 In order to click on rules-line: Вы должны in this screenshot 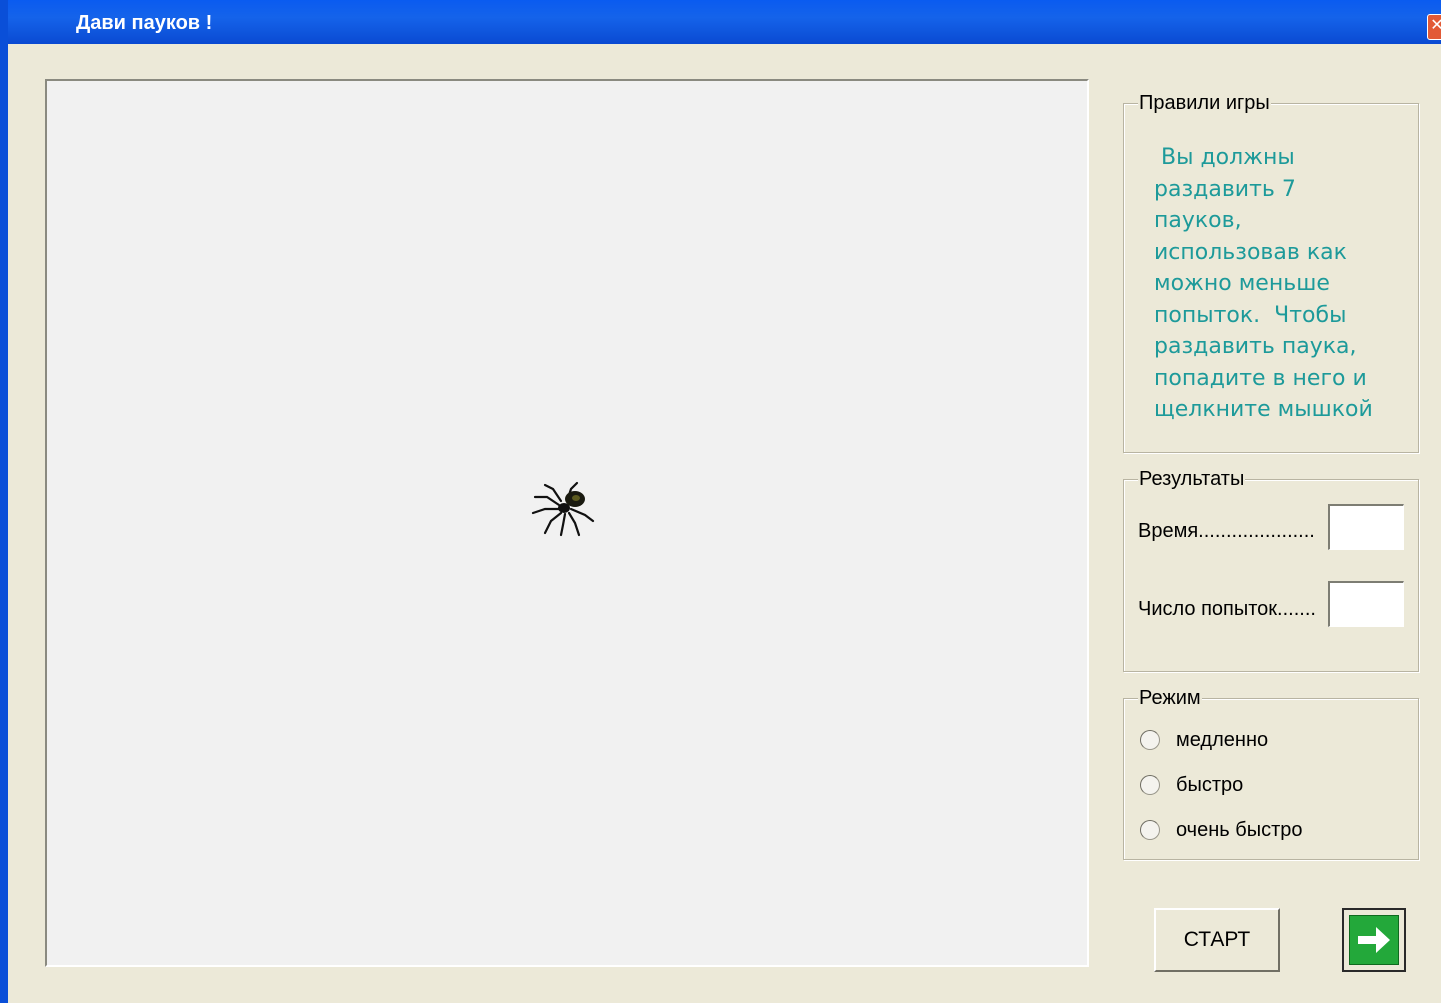, I will do `click(1224, 157)`.